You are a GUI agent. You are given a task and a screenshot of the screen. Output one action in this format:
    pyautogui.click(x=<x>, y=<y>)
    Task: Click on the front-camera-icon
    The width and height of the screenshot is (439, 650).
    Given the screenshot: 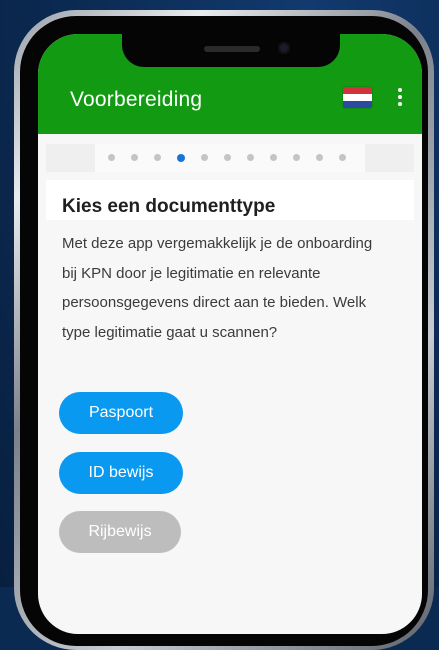 What is the action you would take?
    pyautogui.click(x=284, y=48)
    